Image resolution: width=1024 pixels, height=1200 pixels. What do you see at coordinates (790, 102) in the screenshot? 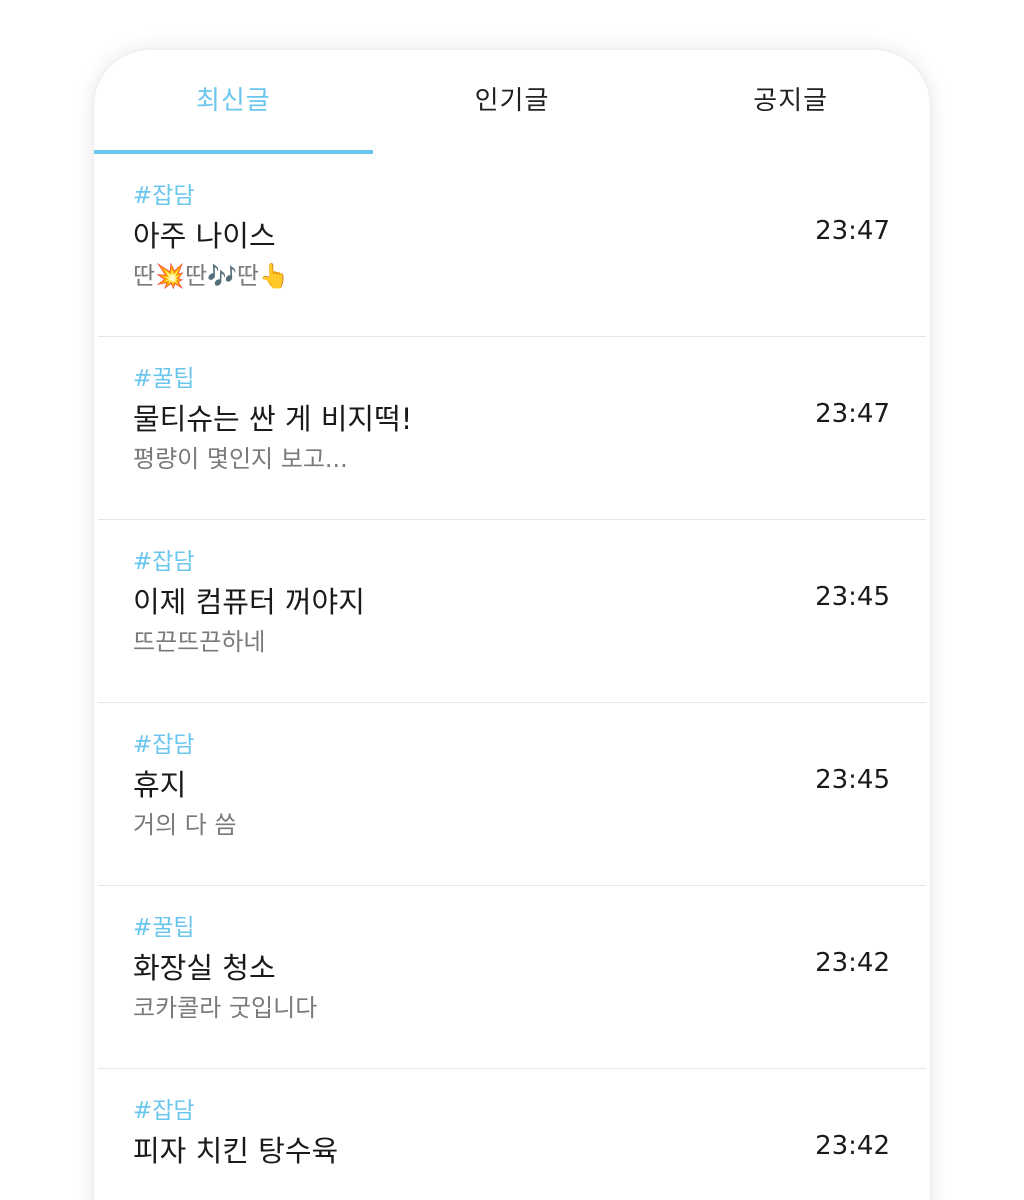
I see `tab-notice: 공지글` at bounding box center [790, 102].